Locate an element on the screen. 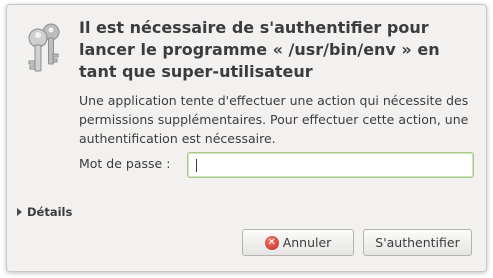 The image size is (493, 278). cancel-button-label: Annuler is located at coordinates (307, 242).